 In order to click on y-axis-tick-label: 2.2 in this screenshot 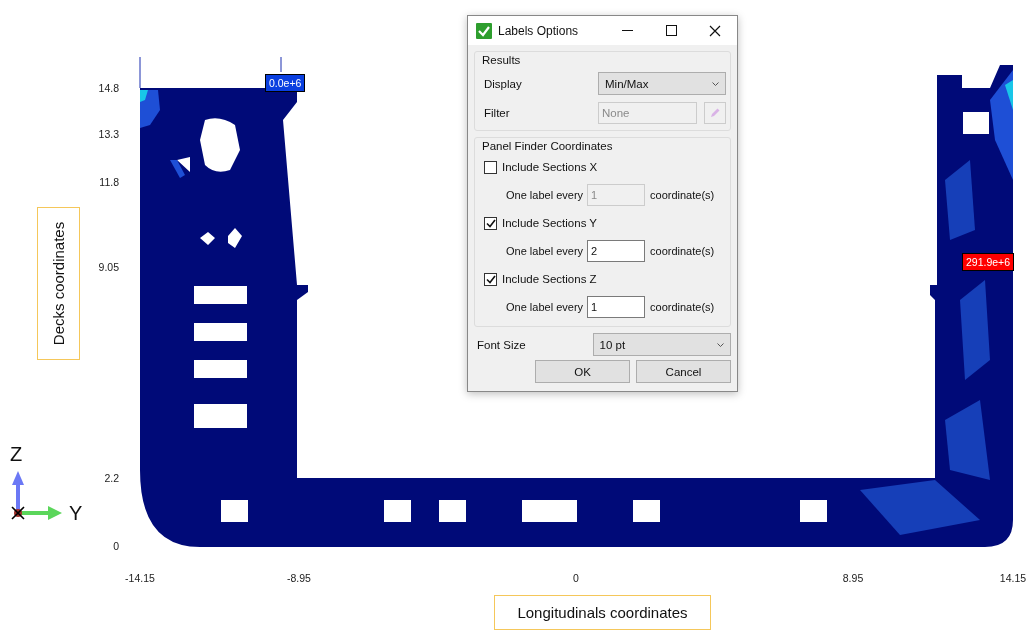, I will do `click(111, 478)`.